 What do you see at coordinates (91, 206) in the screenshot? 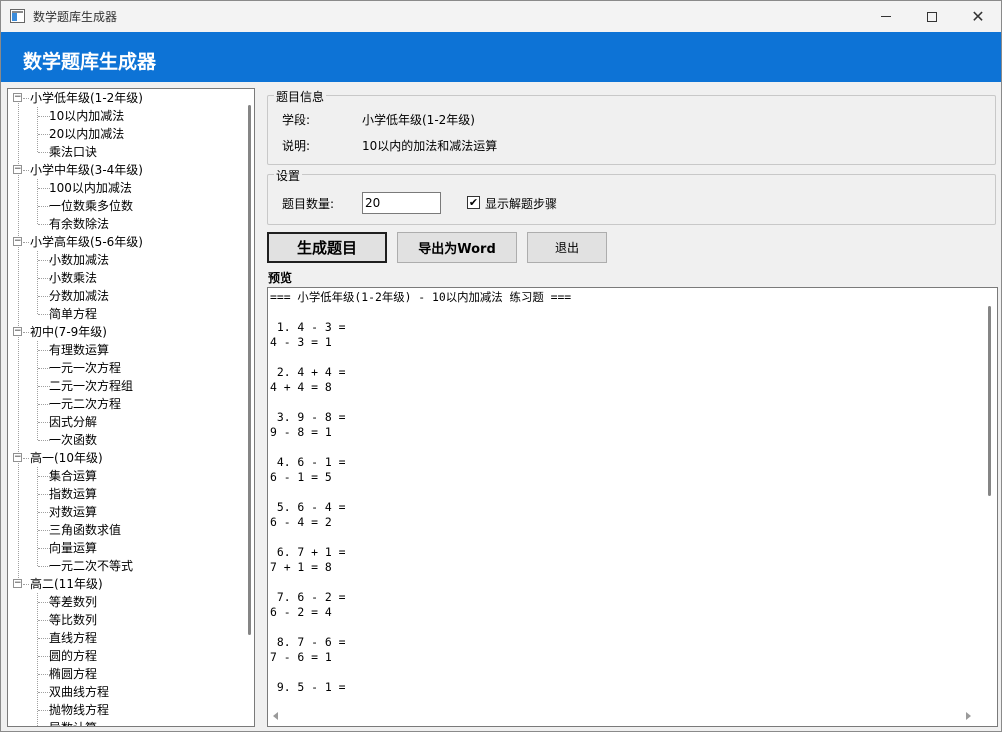
I see `tree-item: 一位数乘多位数` at bounding box center [91, 206].